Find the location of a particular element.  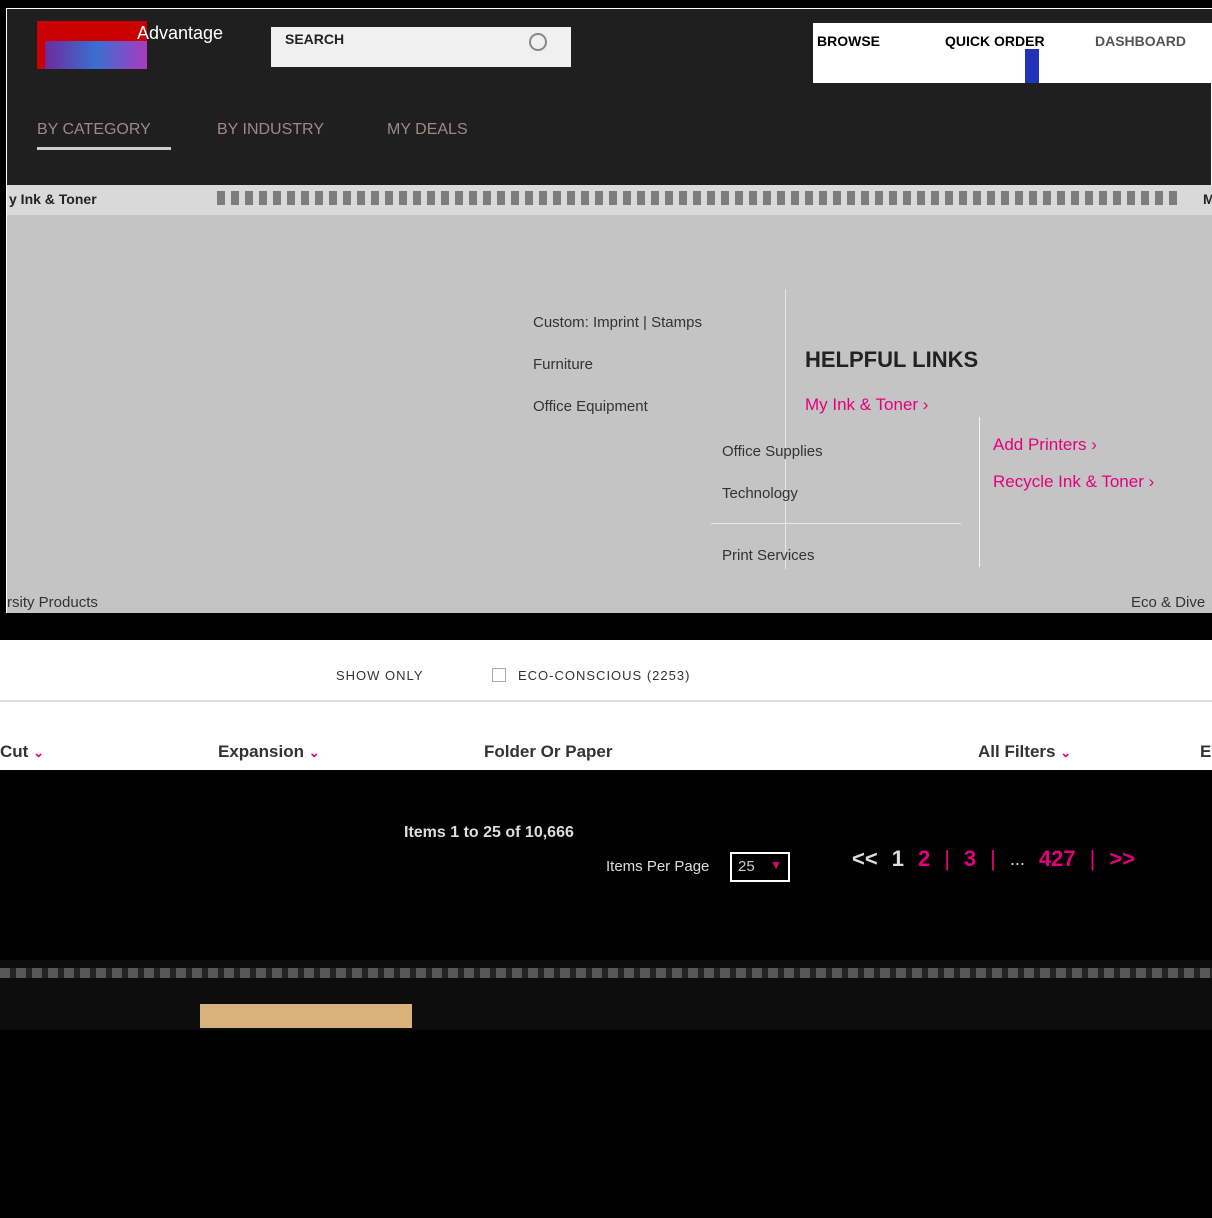

product-row-noise is located at coordinates (606, 973).